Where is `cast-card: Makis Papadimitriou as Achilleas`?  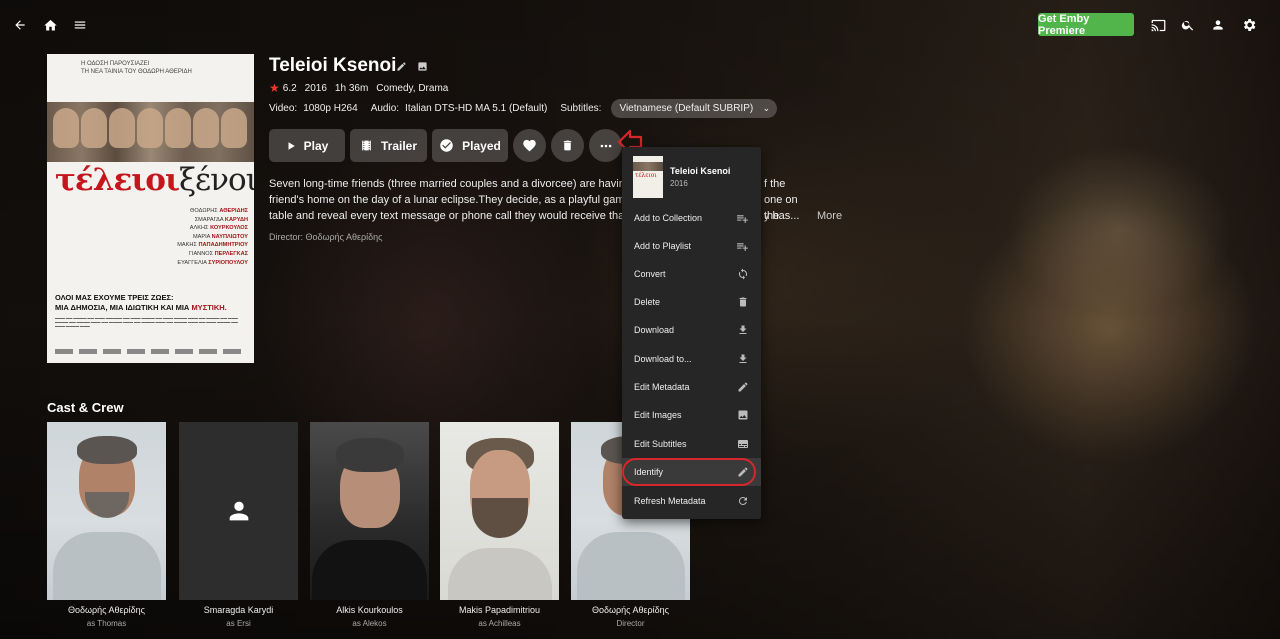 cast-card: Makis Papadimitriou as Achilleas is located at coordinates (499, 525).